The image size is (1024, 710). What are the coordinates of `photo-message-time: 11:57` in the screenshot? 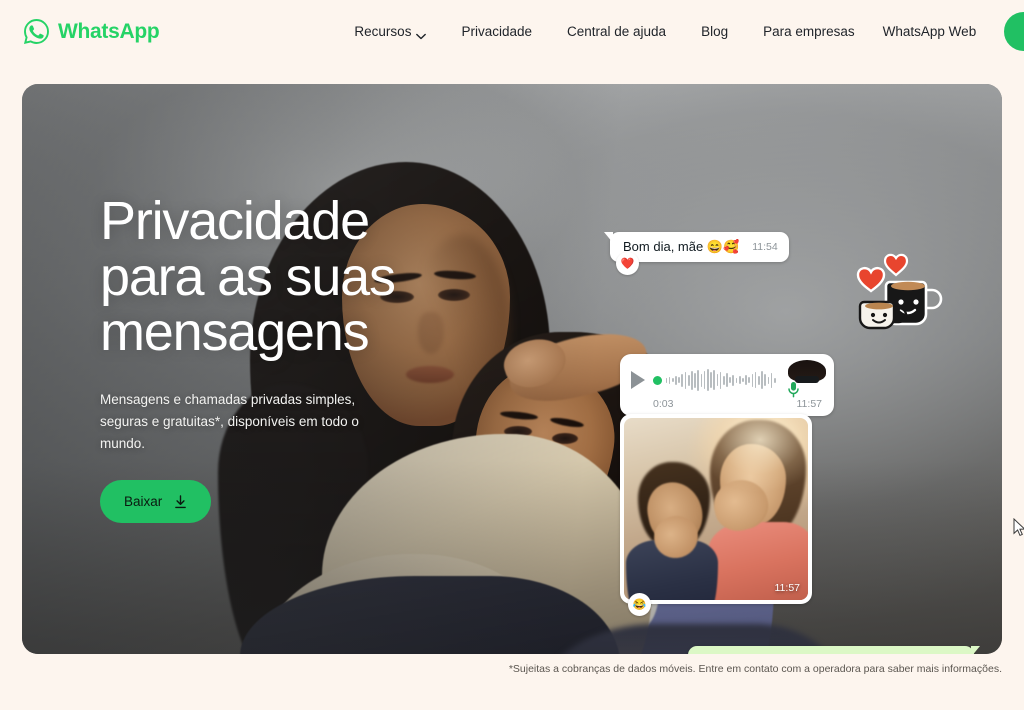 It's located at (787, 588).